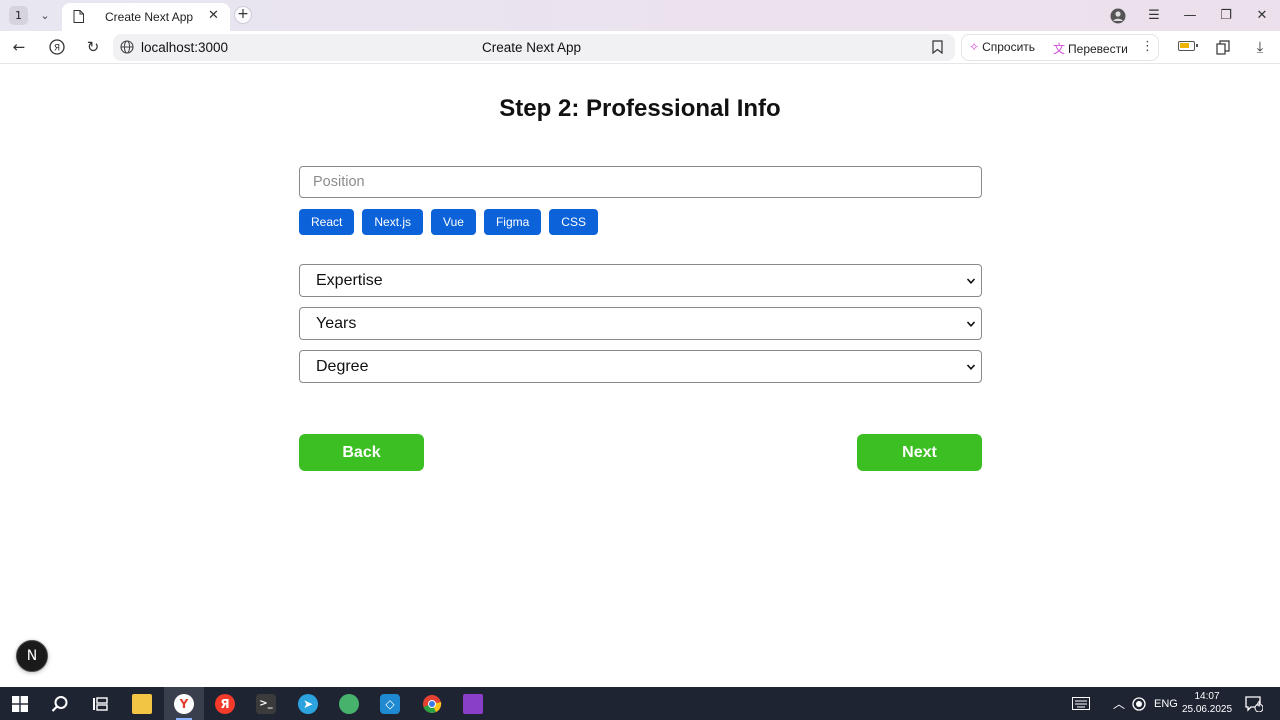 The width and height of the screenshot is (1280, 720). Describe the element at coordinates (919, 452) in the screenshot. I see `next-button: Next` at that location.